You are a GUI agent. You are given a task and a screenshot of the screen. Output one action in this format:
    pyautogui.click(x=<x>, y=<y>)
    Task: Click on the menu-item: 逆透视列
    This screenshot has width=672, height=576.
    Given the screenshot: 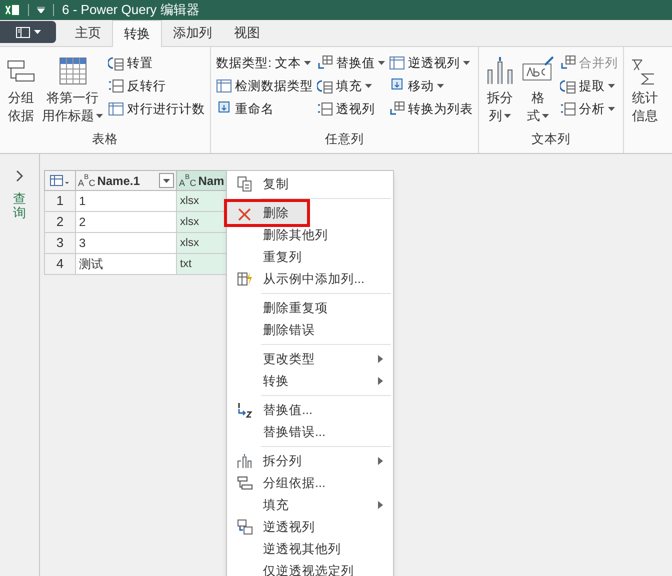 What is the action you would take?
    pyautogui.click(x=310, y=527)
    